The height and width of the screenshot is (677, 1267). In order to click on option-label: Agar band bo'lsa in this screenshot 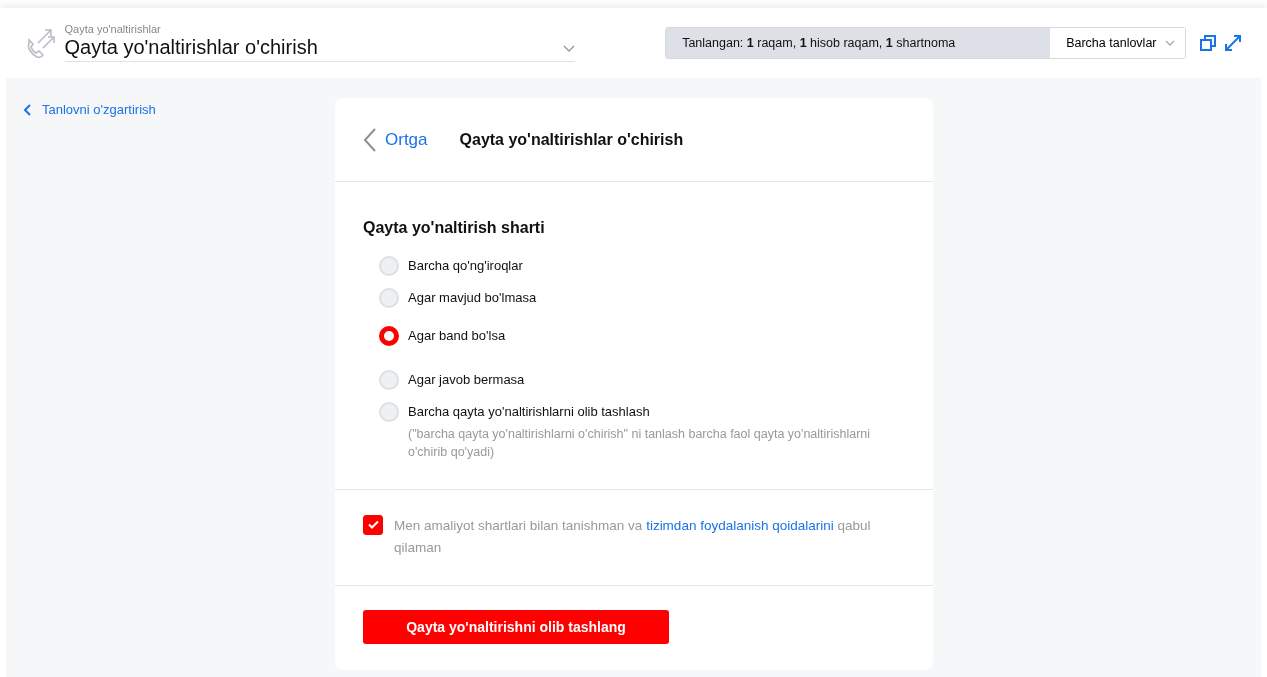, I will do `click(457, 336)`.